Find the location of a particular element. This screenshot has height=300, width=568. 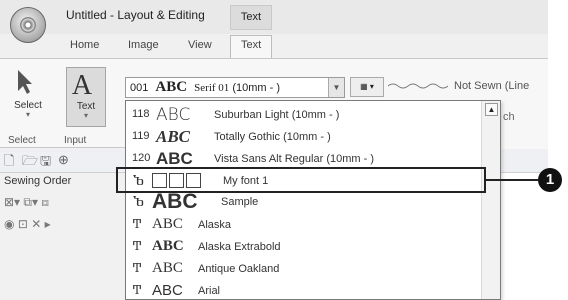

text-button: A Text ▾ is located at coordinates (86, 97).